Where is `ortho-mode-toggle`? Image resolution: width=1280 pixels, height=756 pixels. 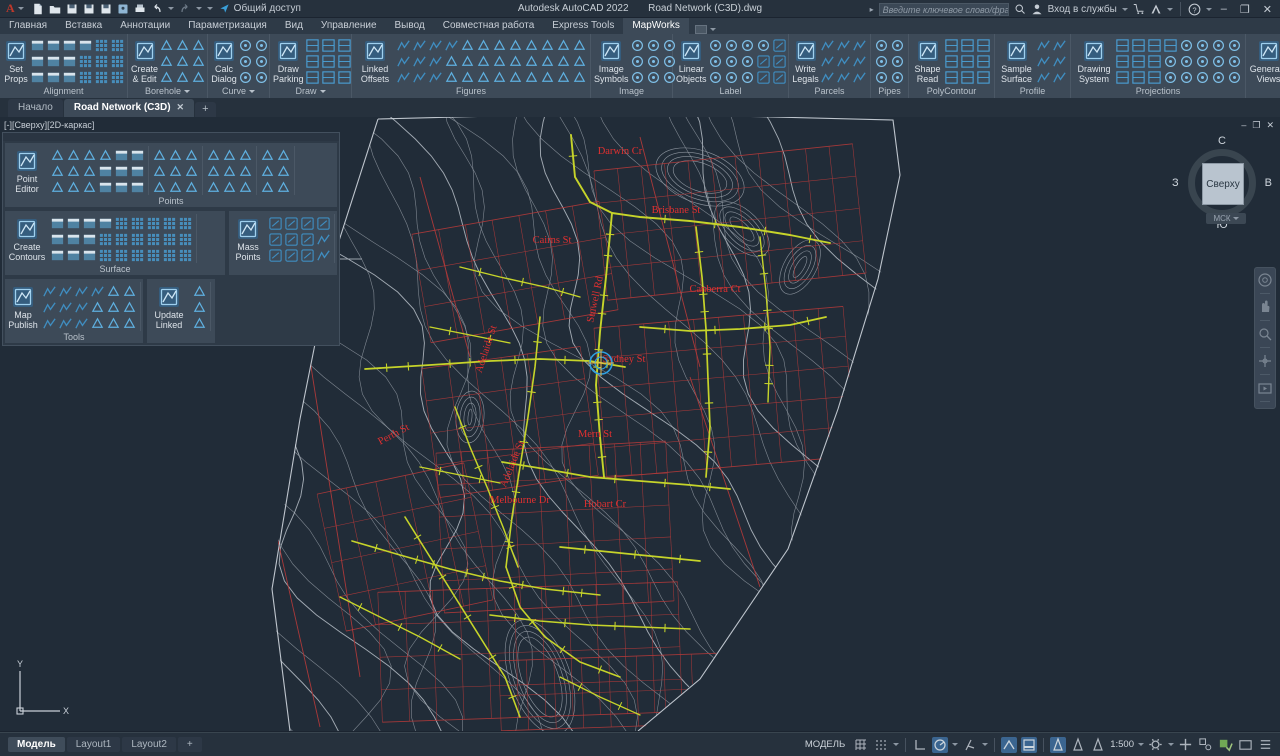
ortho-mode-toggle is located at coordinates (920, 745).